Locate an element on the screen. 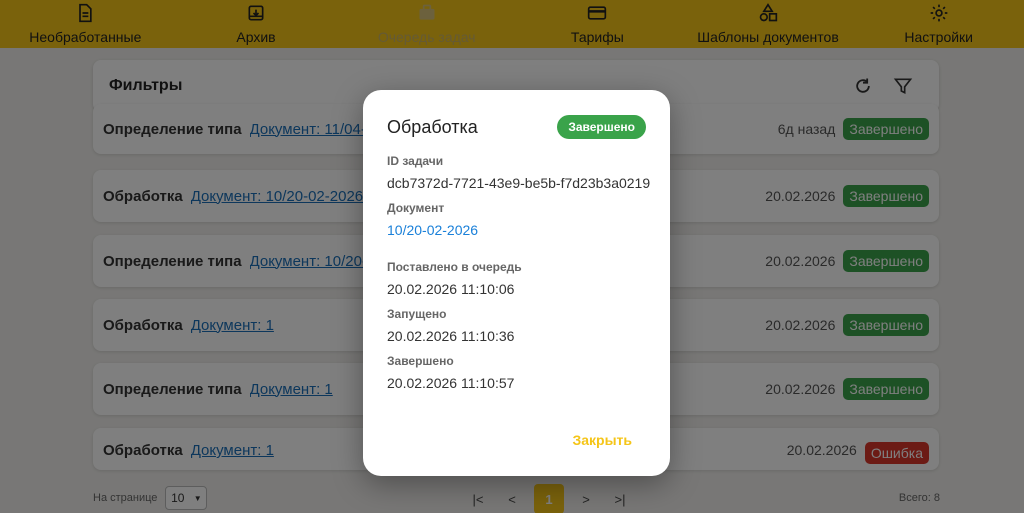 The width and height of the screenshot is (1024, 513). finished-label: Завершено is located at coordinates (420, 361).